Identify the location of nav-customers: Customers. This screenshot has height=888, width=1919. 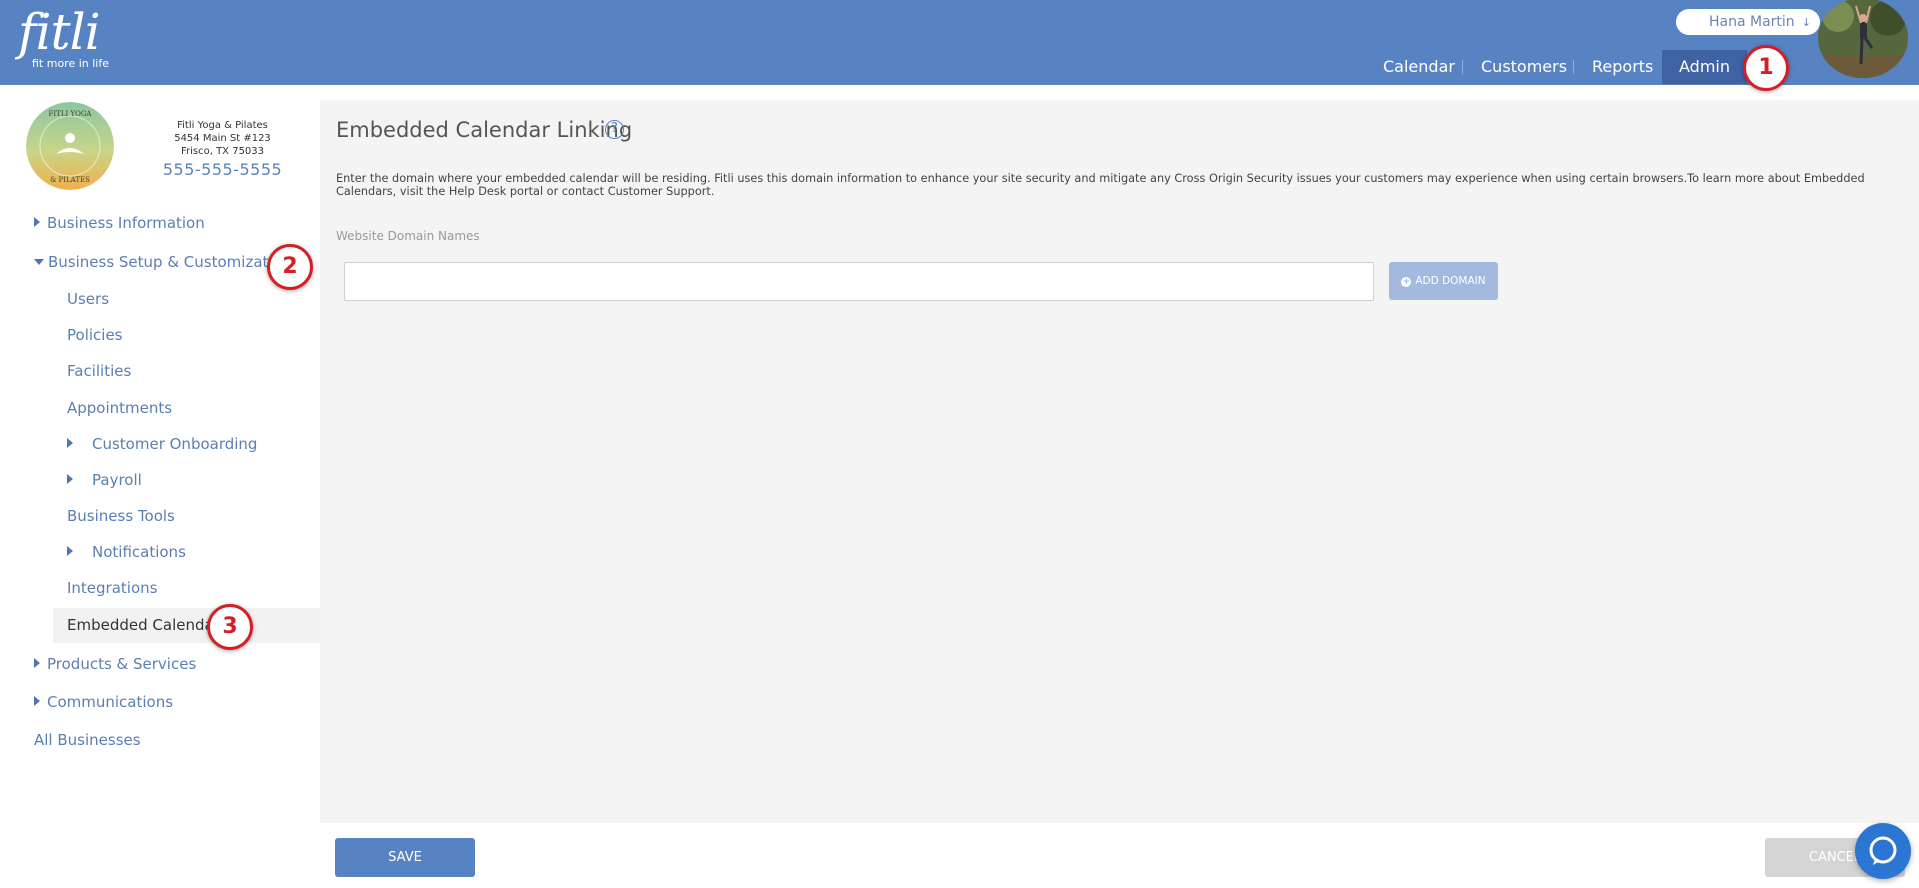
(1524, 67).